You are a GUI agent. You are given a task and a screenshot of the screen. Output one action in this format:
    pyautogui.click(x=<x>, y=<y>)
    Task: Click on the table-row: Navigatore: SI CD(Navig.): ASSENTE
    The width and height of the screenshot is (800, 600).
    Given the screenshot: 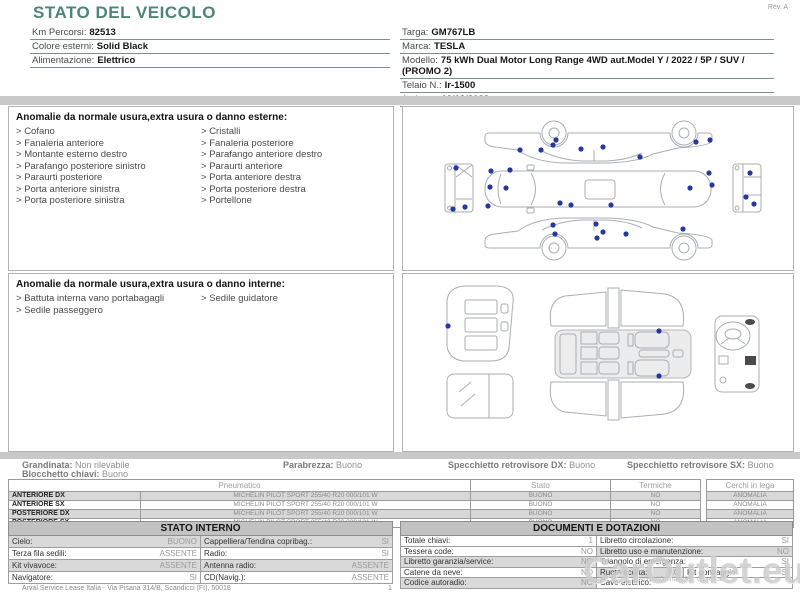 What is the action you would take?
    pyautogui.click(x=200, y=577)
    